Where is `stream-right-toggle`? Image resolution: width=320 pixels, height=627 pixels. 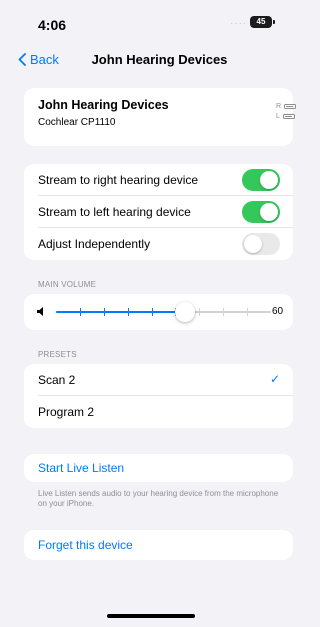 stream-right-toggle is located at coordinates (261, 180).